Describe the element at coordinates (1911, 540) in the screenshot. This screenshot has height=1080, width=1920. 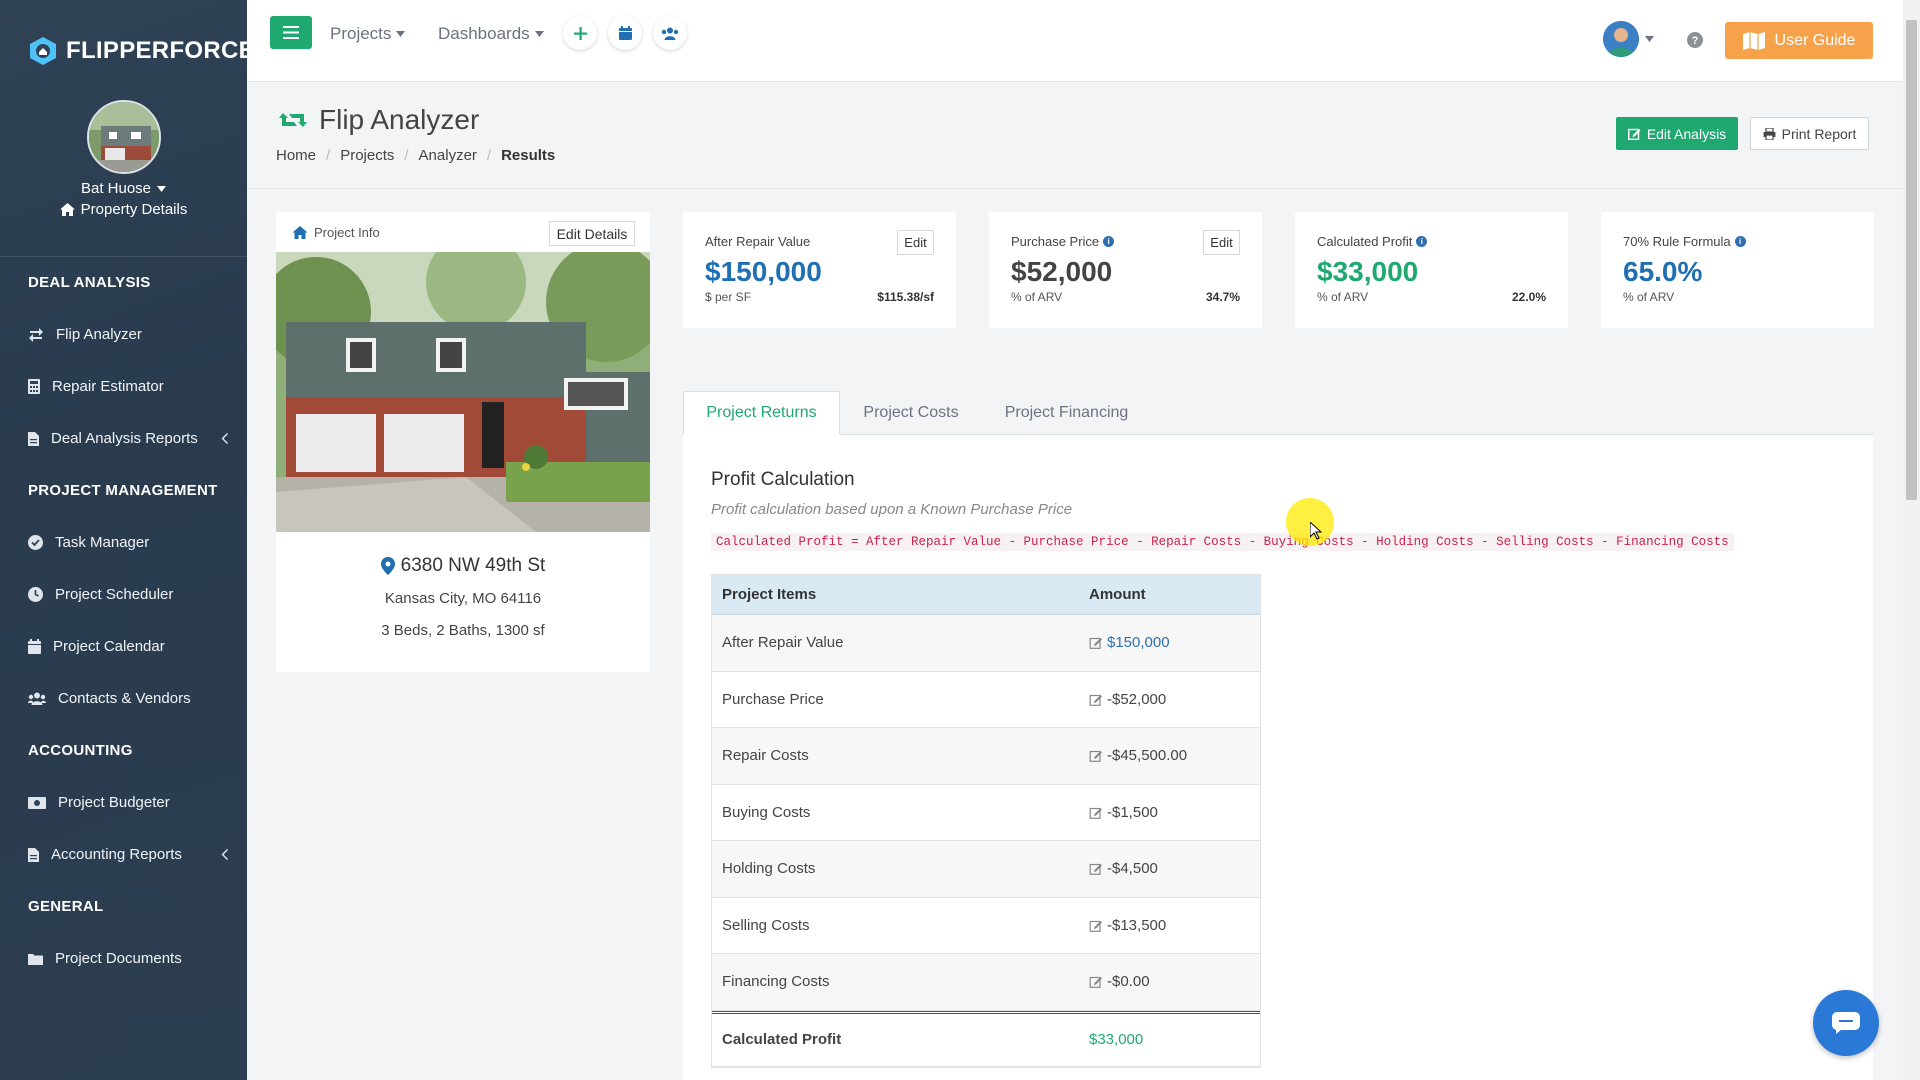
I see `page-scrollbar` at that location.